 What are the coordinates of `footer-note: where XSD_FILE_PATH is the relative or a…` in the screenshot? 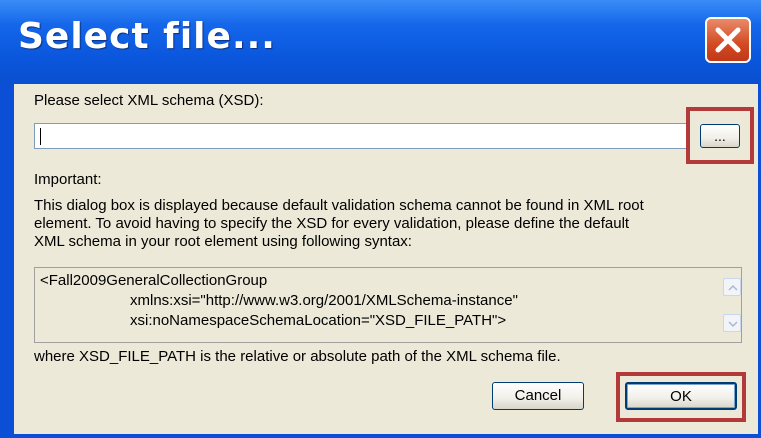 It's located at (297, 356).